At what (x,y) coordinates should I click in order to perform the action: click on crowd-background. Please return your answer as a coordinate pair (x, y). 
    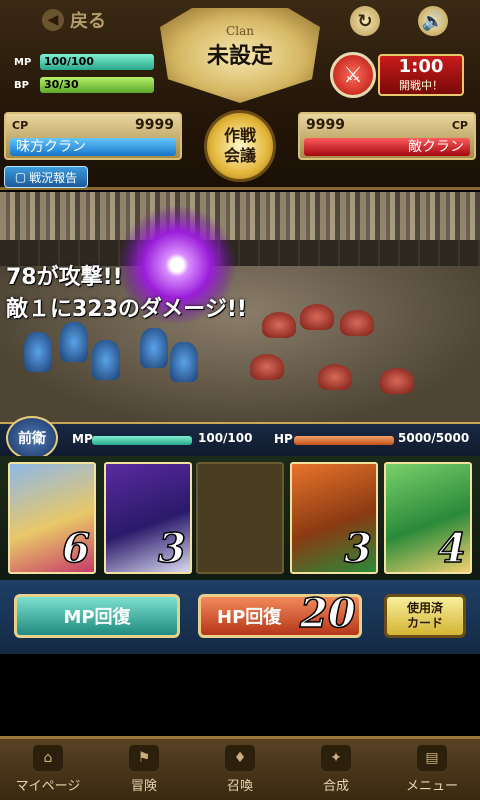
    Looking at the image, I should click on (240, 216).